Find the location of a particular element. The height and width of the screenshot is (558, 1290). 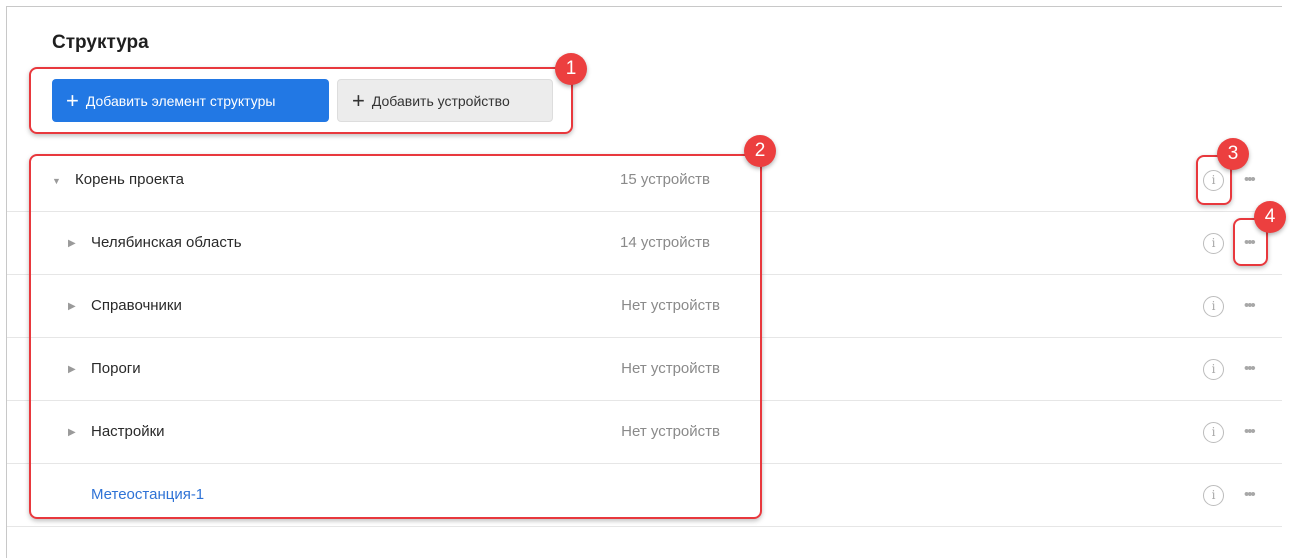

callout-badge: 1 is located at coordinates (571, 69).